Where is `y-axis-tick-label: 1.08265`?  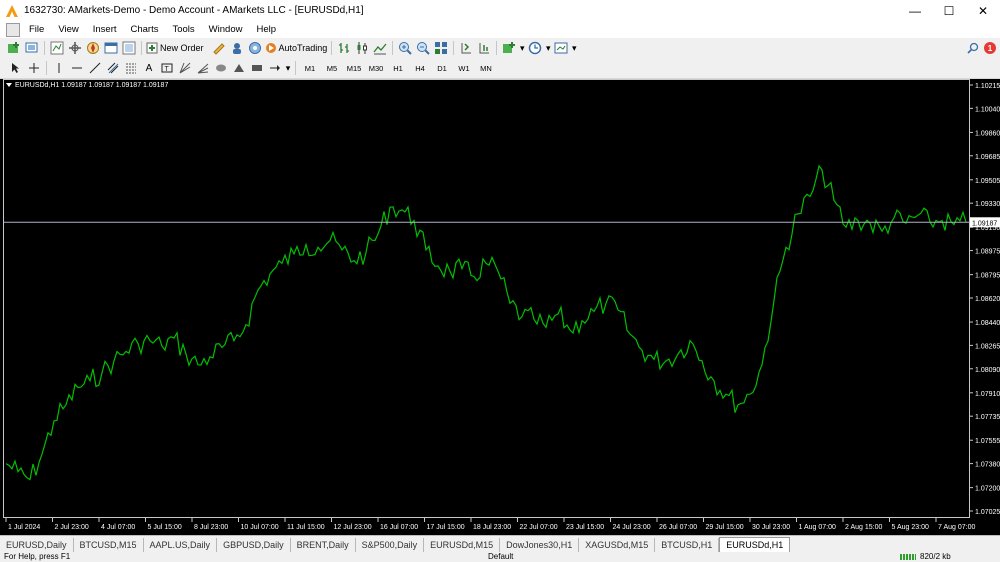
y-axis-tick-label: 1.08265 is located at coordinates (987, 346).